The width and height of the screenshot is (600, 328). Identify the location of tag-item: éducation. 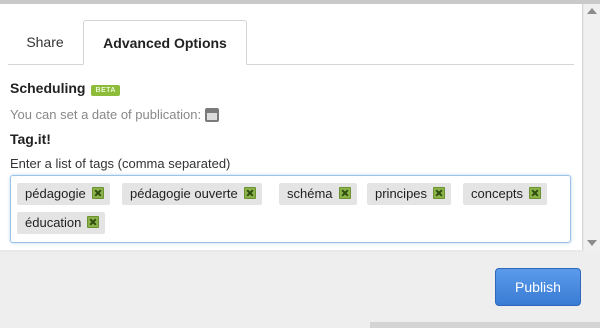
(61, 223).